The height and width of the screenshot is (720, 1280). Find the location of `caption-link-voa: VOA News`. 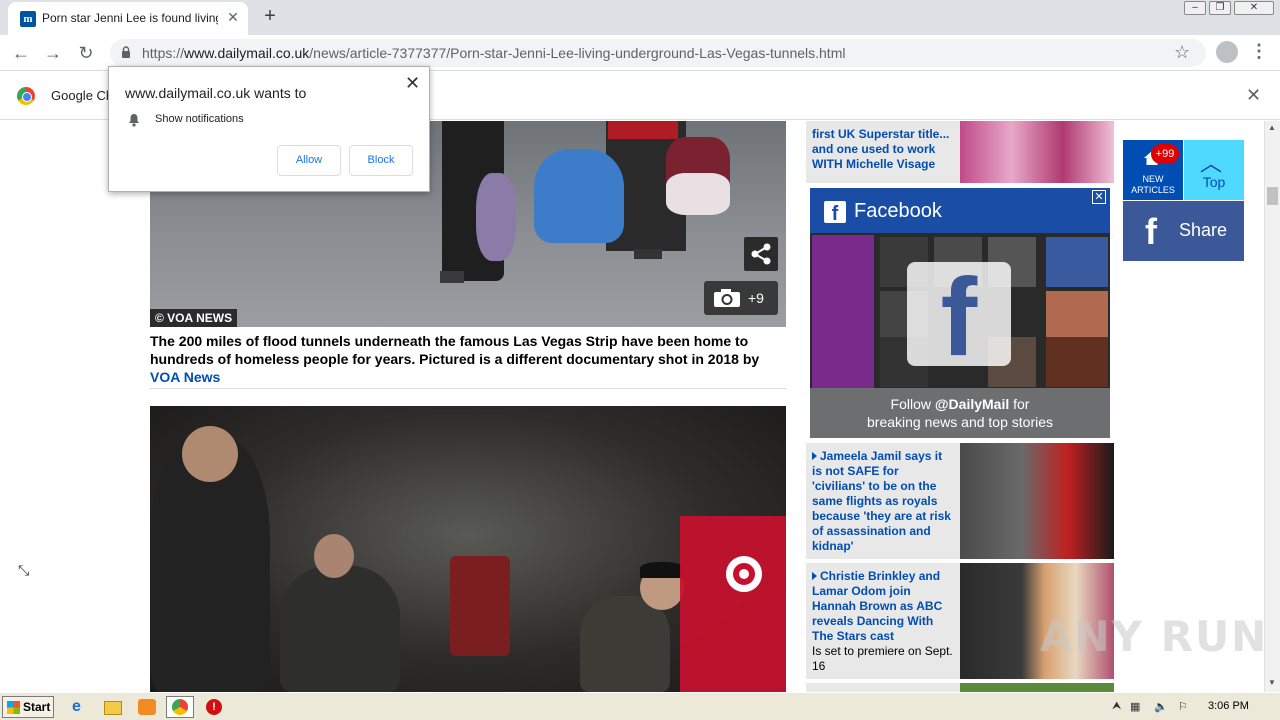

caption-link-voa: VOA News is located at coordinates (185, 377).